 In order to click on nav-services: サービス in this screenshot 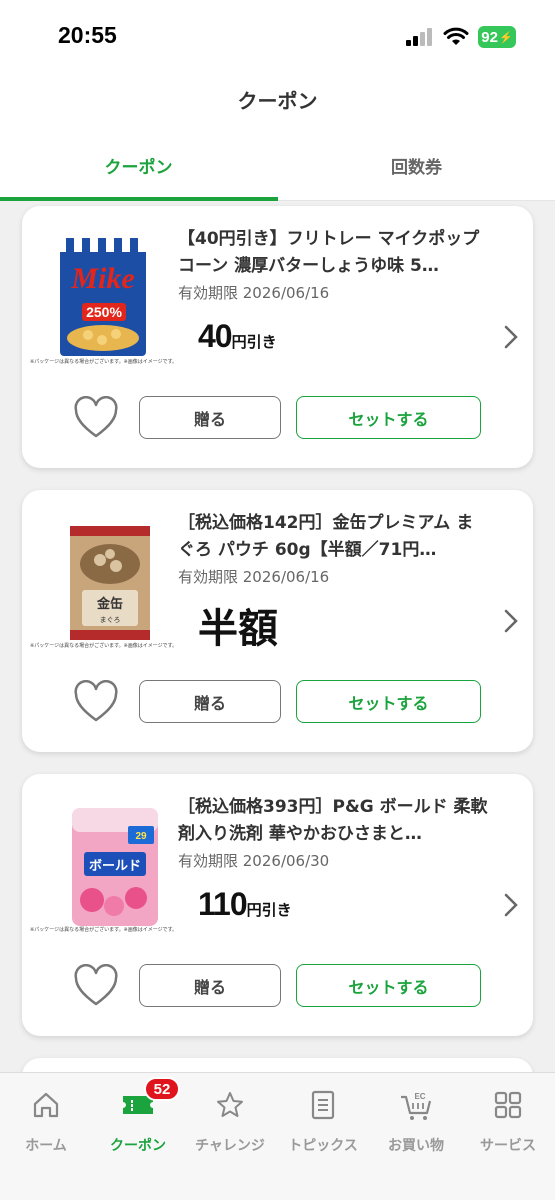, I will do `click(508, 1123)`.